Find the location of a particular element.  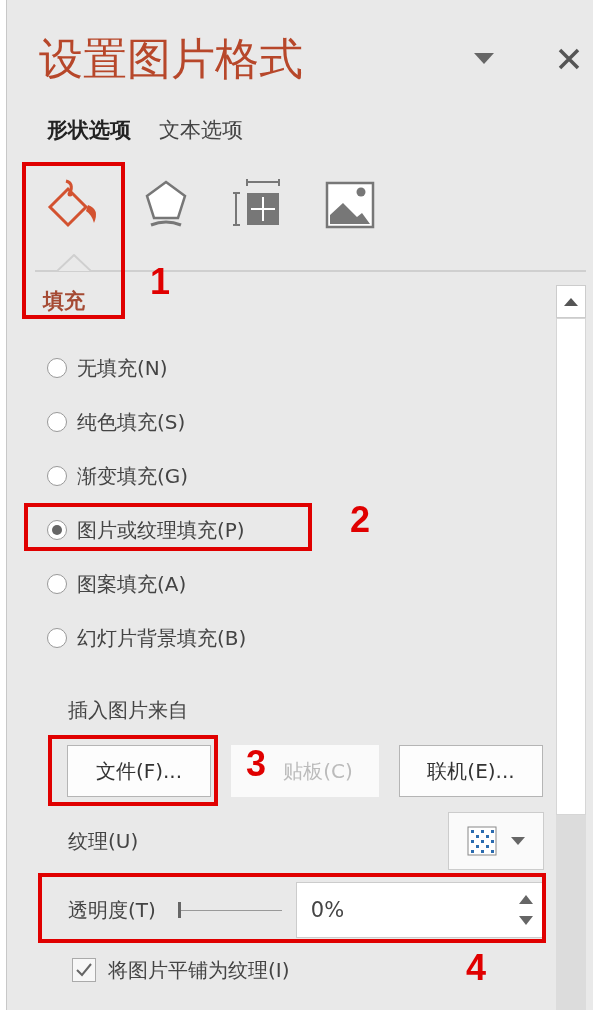

texture-label: 纹理(U) is located at coordinates (104, 841).